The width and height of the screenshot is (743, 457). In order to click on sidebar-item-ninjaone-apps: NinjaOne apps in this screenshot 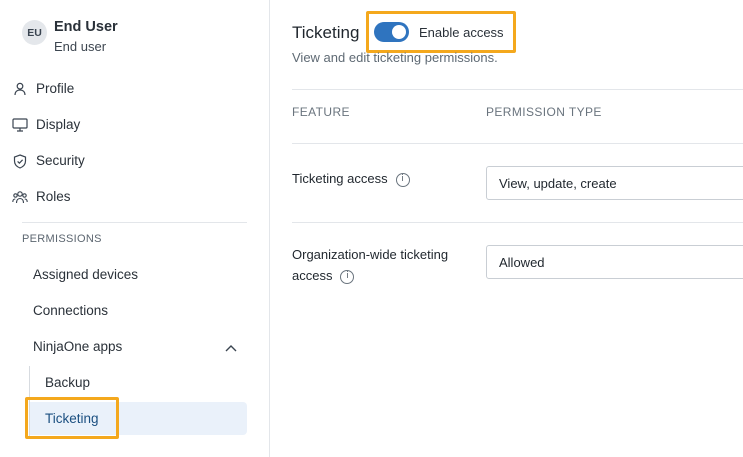, I will do `click(134, 346)`.